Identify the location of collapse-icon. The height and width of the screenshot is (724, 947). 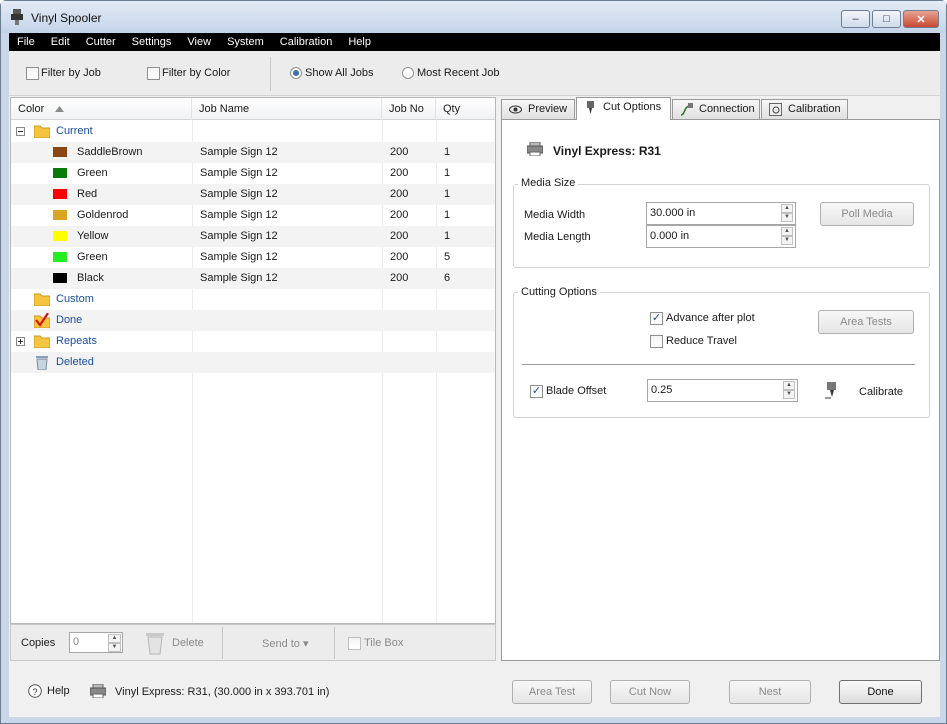
(20, 131).